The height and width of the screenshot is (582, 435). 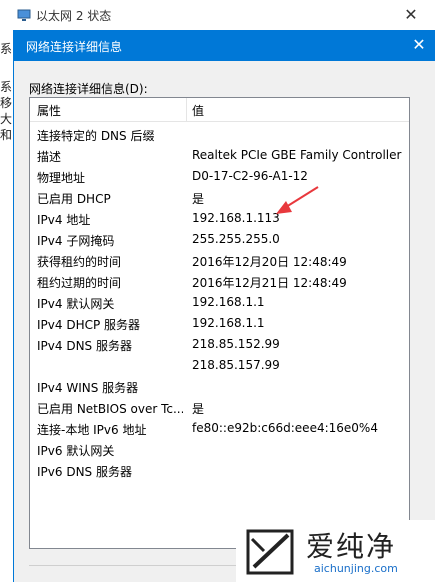 What do you see at coordinates (219, 470) in the screenshot?
I see `table-row: IPv6 DNS 服务器` at bounding box center [219, 470].